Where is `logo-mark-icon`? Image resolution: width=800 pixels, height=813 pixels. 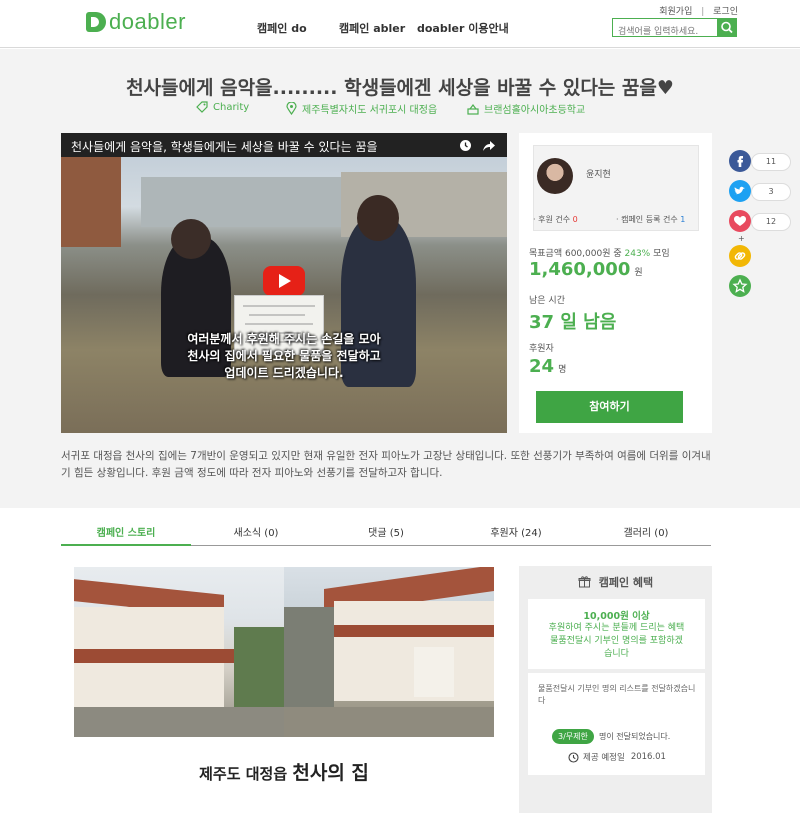 logo-mark-icon is located at coordinates (96, 22).